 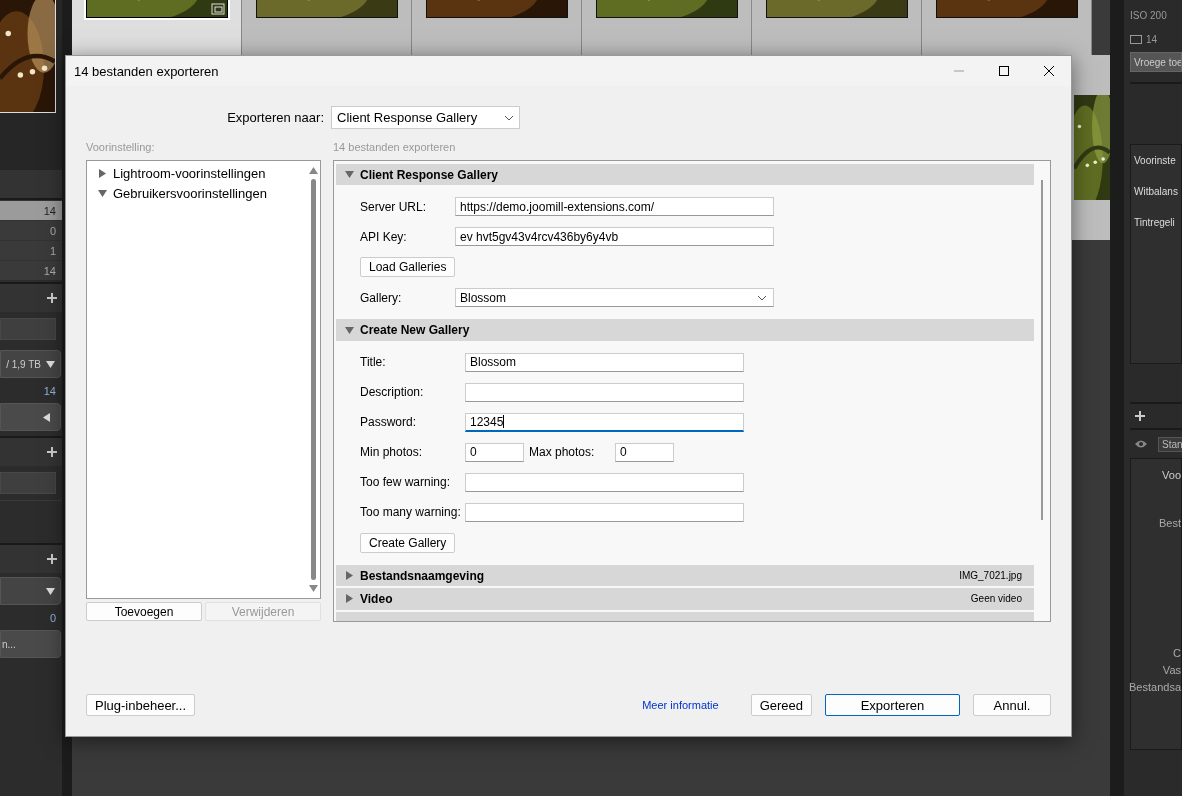 I want to click on field-label: Exporteren naar:, so click(x=275, y=117).